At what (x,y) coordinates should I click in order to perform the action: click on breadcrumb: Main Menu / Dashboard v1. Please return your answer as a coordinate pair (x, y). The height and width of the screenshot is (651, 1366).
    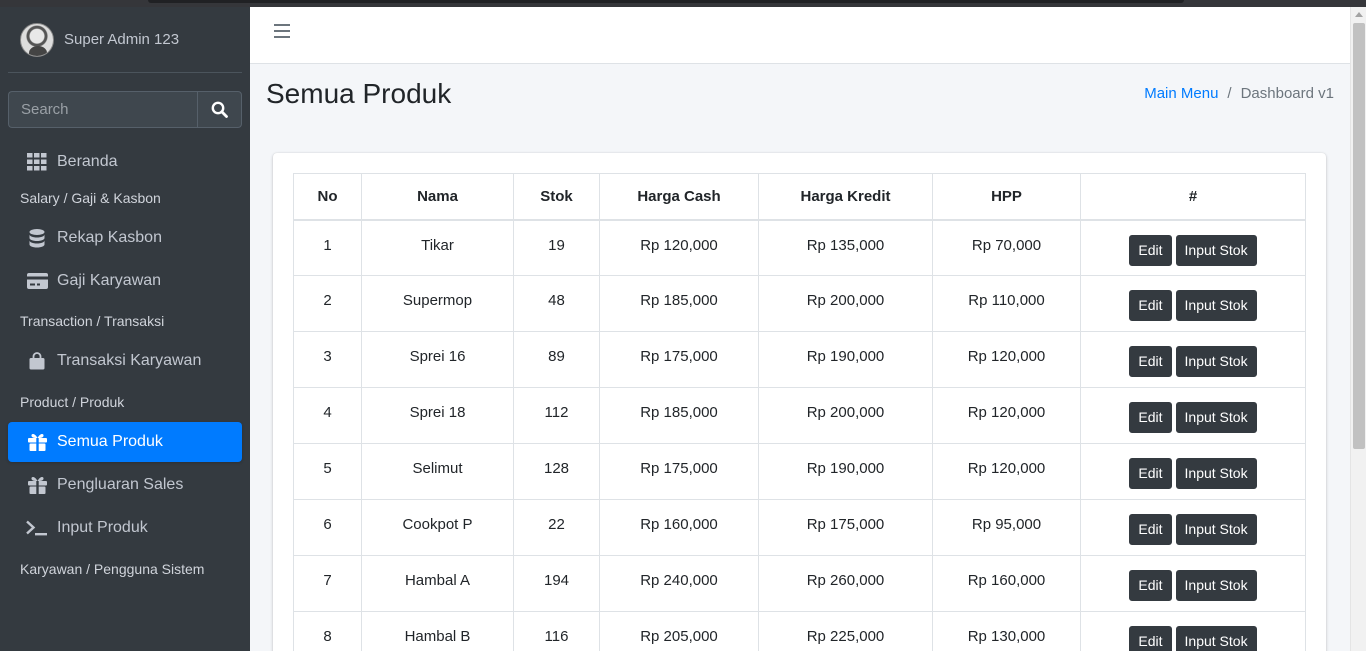
    Looking at the image, I should click on (1239, 93).